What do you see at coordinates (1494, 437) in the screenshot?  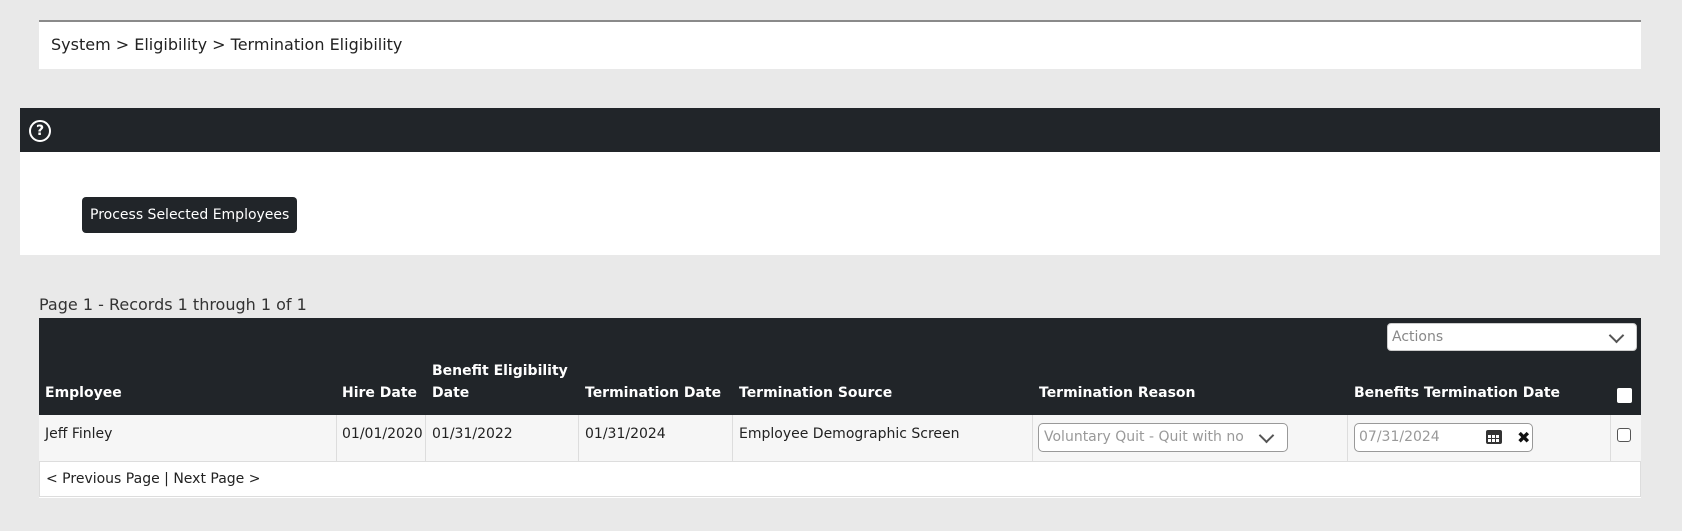 I see `calendar-icon` at bounding box center [1494, 437].